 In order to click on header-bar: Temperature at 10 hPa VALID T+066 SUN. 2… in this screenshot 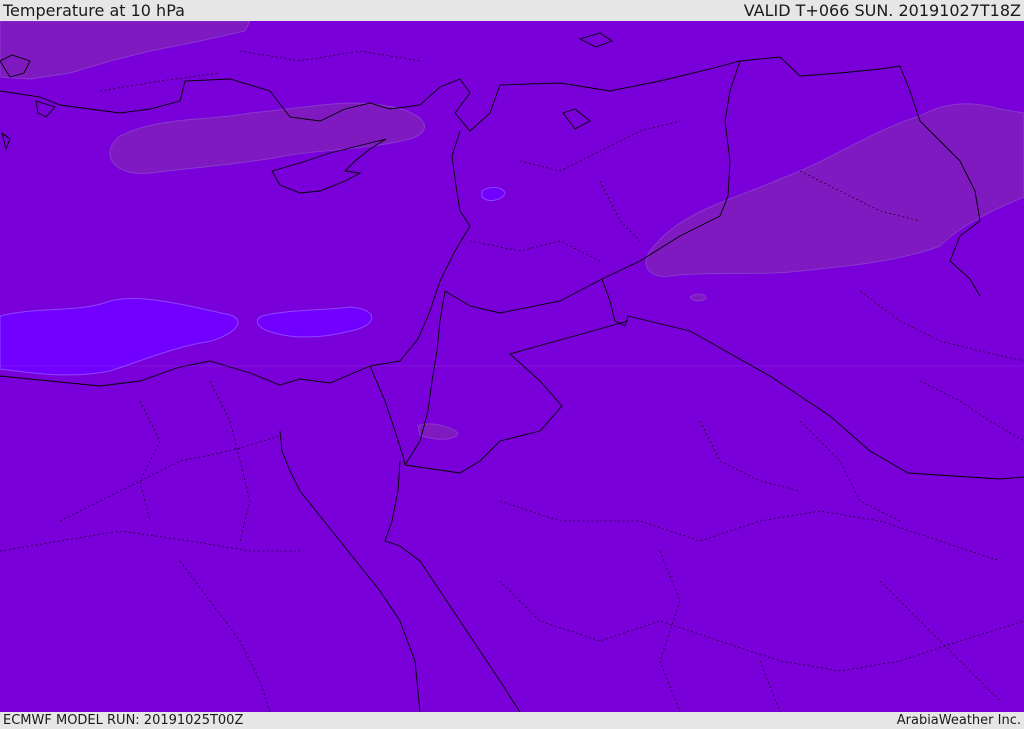, I will do `click(512, 10)`.